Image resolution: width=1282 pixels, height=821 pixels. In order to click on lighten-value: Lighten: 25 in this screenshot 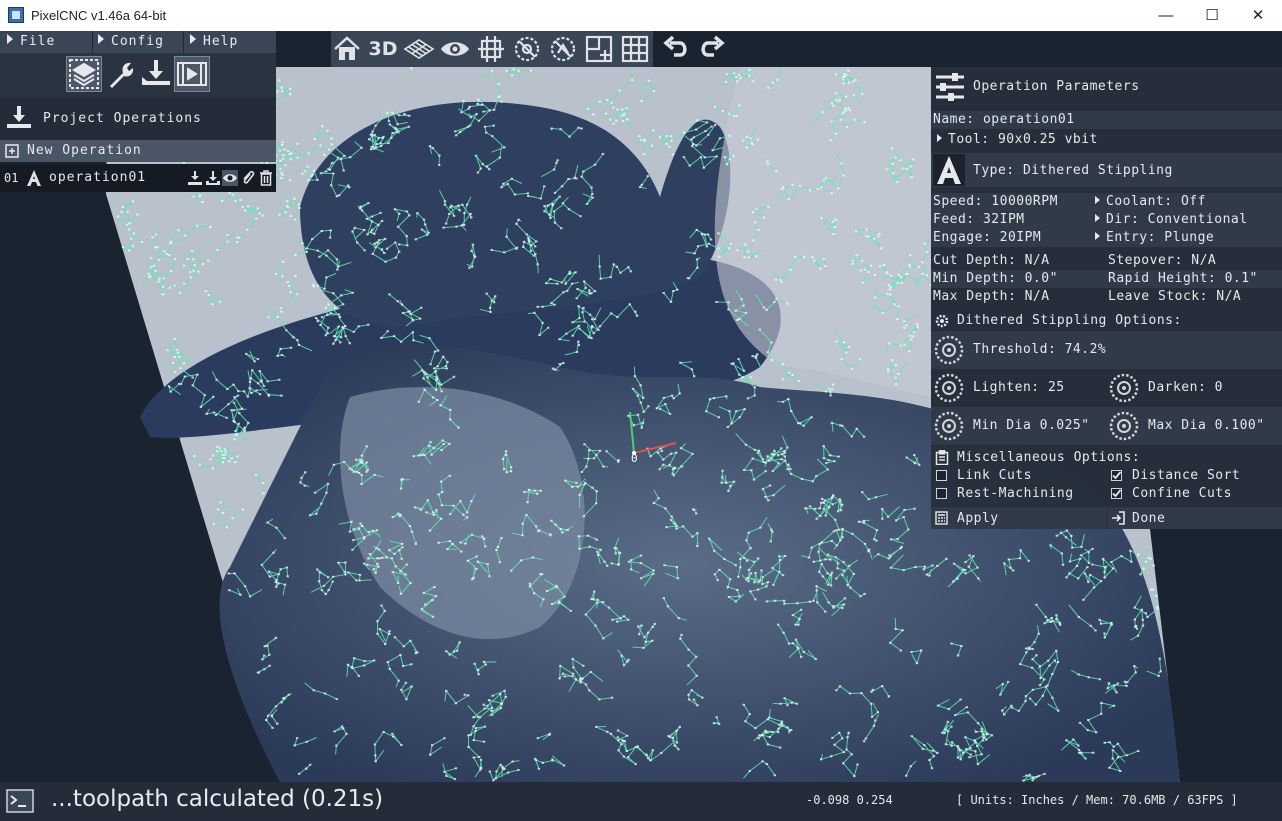, I will do `click(1019, 387)`.